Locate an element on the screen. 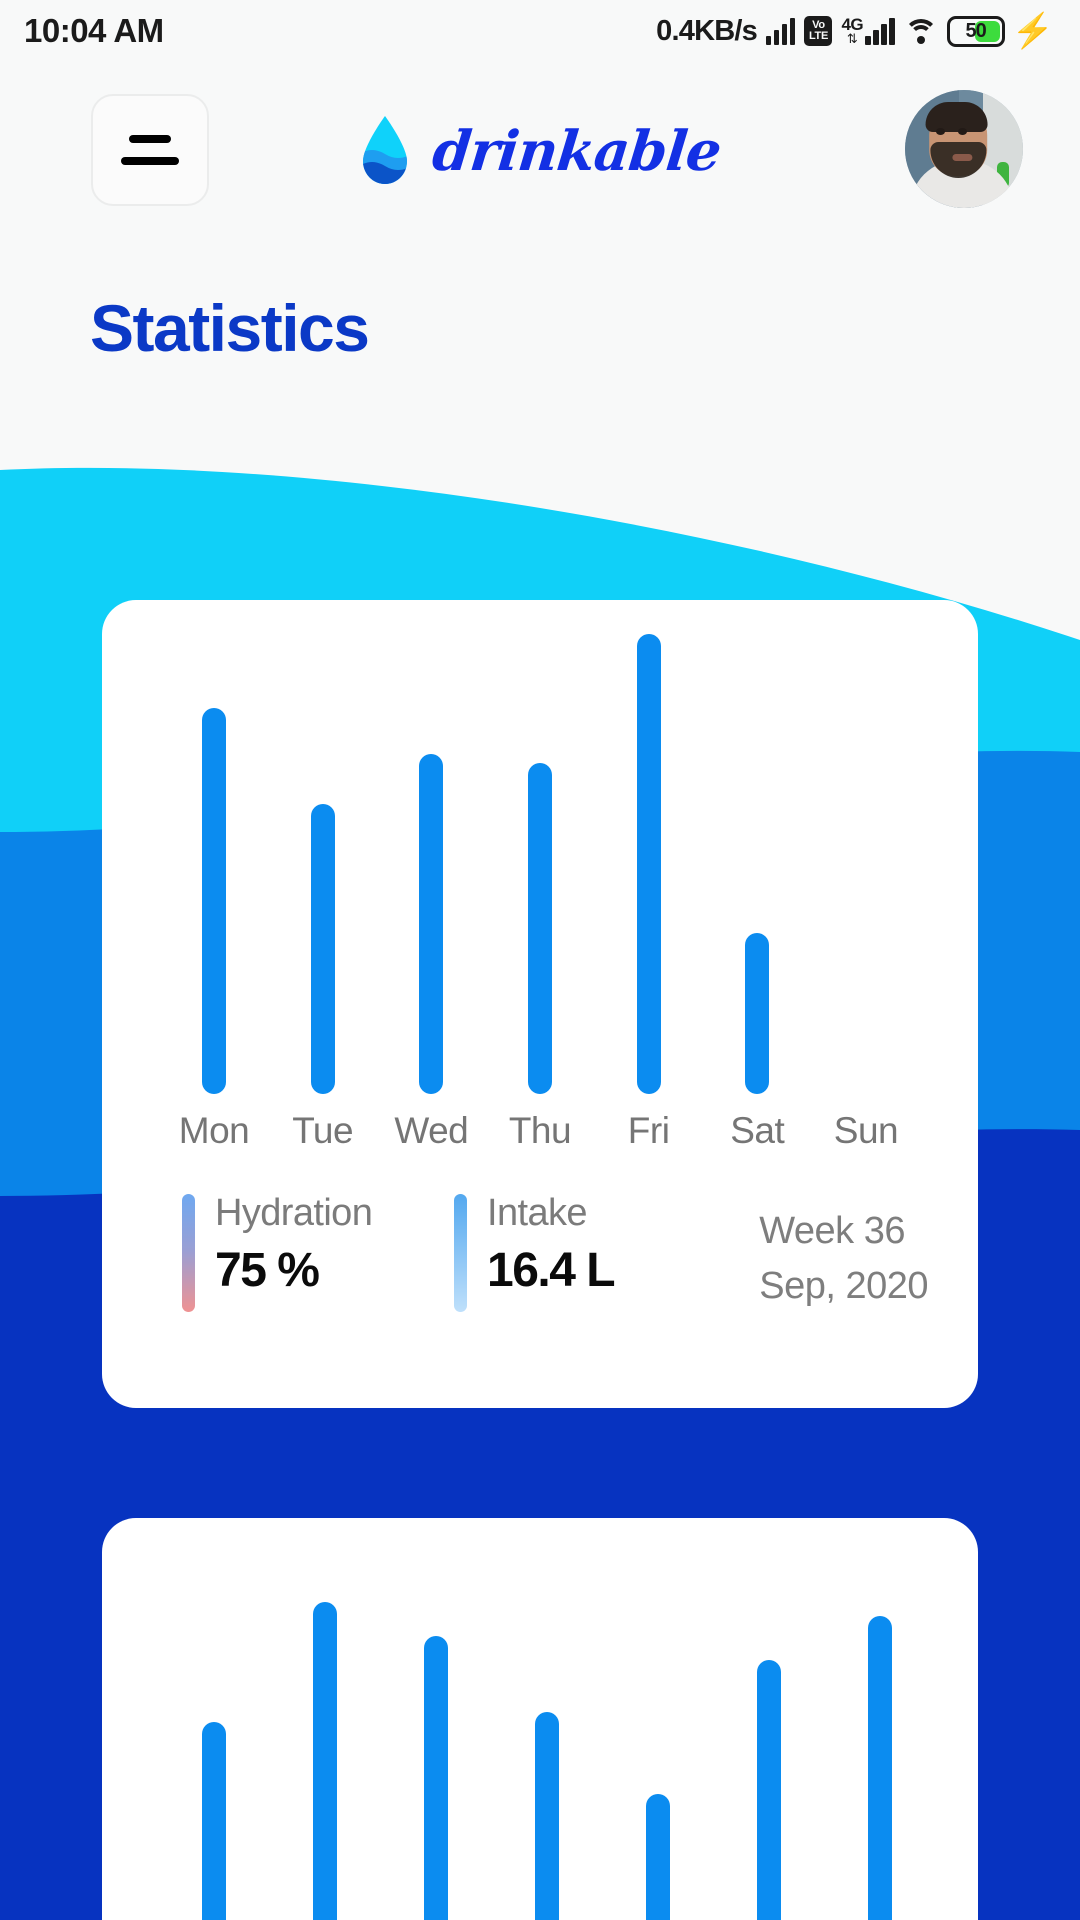 Image resolution: width=1080 pixels, height=1920 pixels. water-droplet-icon is located at coordinates (385, 150).